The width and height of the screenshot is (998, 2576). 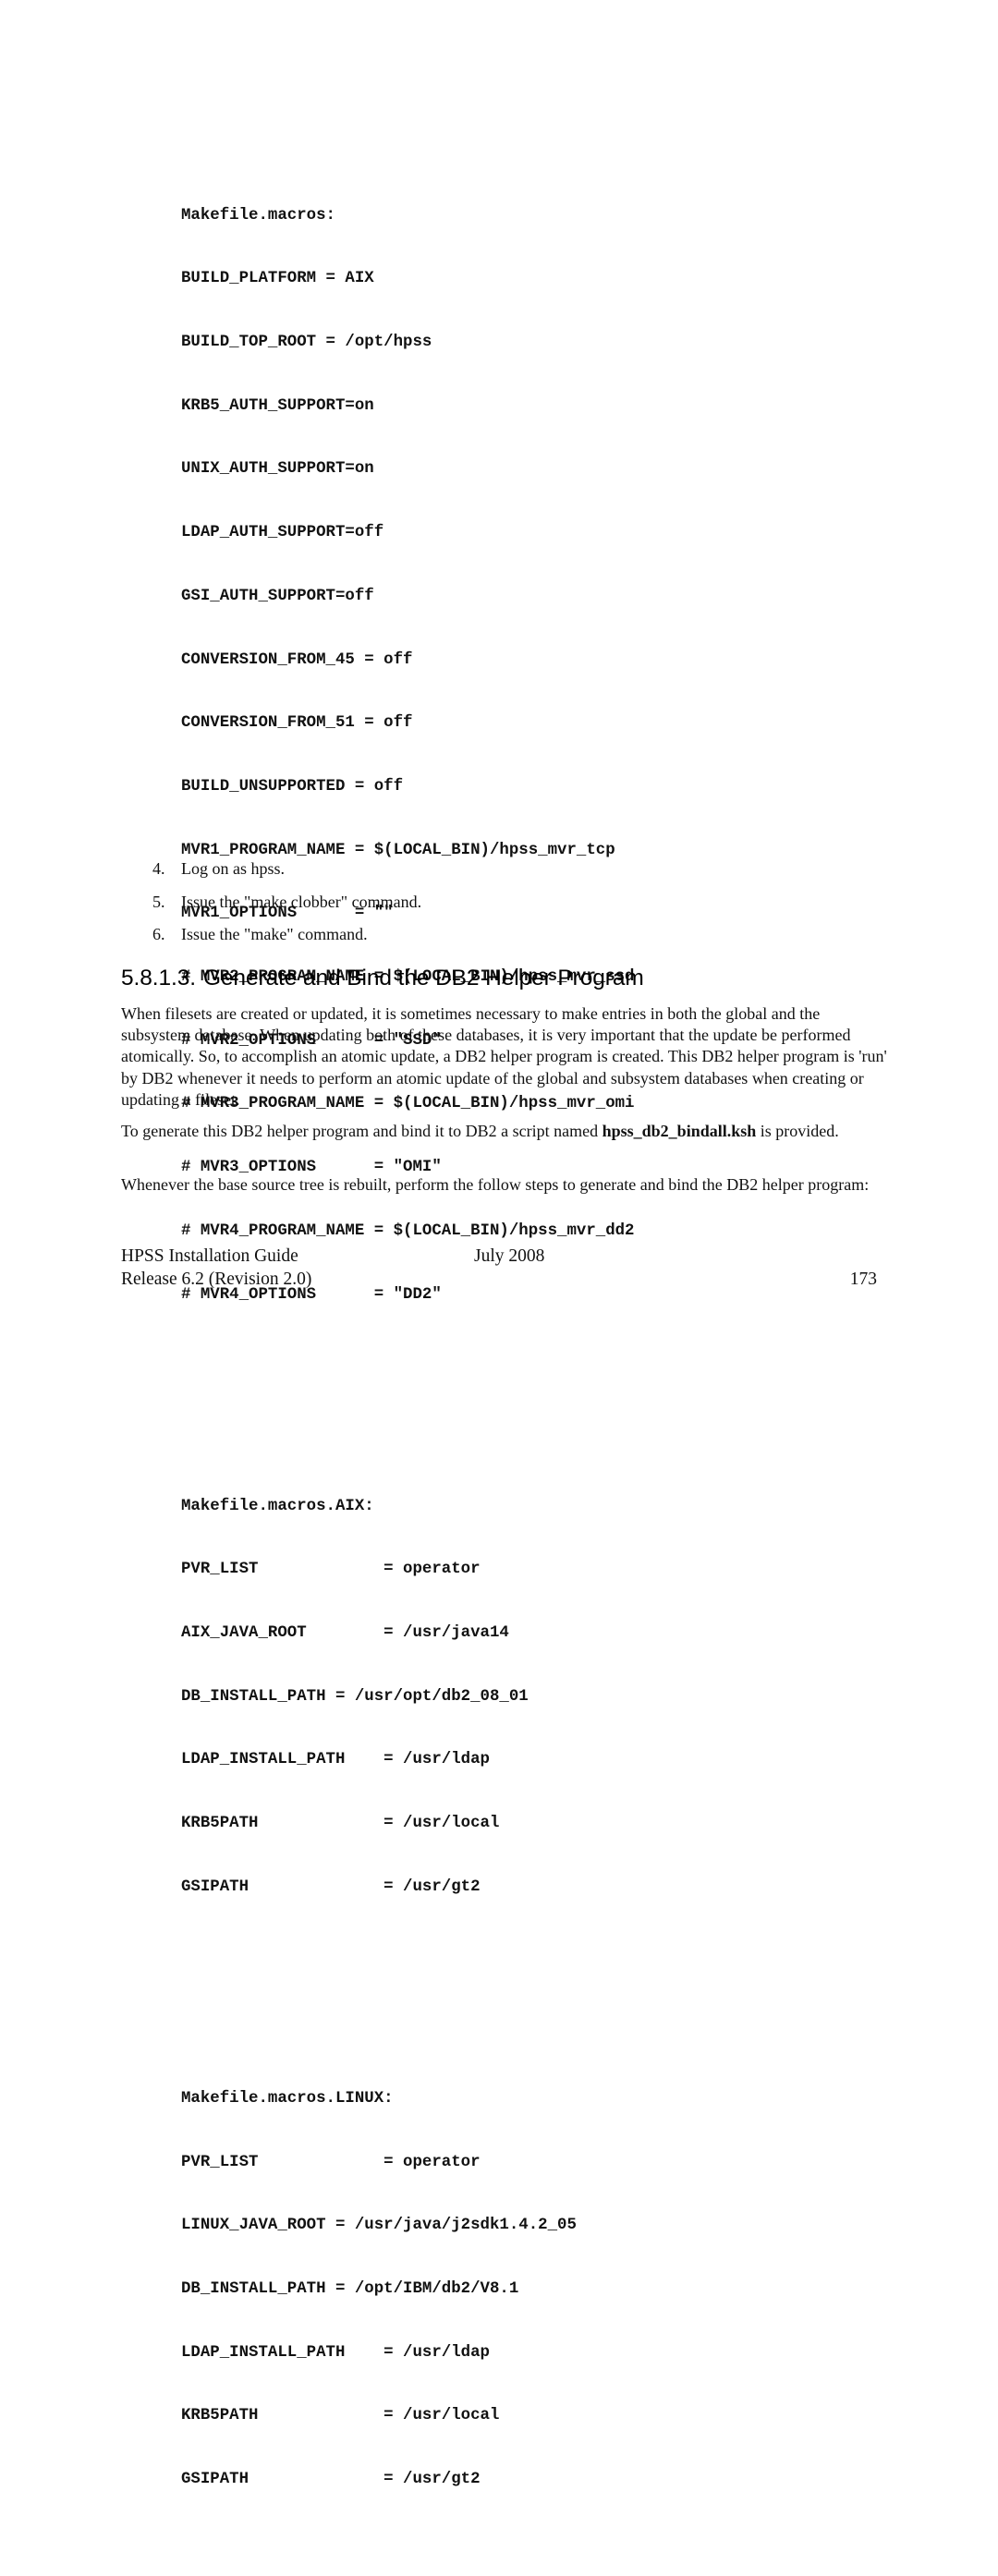 I want to click on footer-page-number: 173, so click(x=863, y=1279).